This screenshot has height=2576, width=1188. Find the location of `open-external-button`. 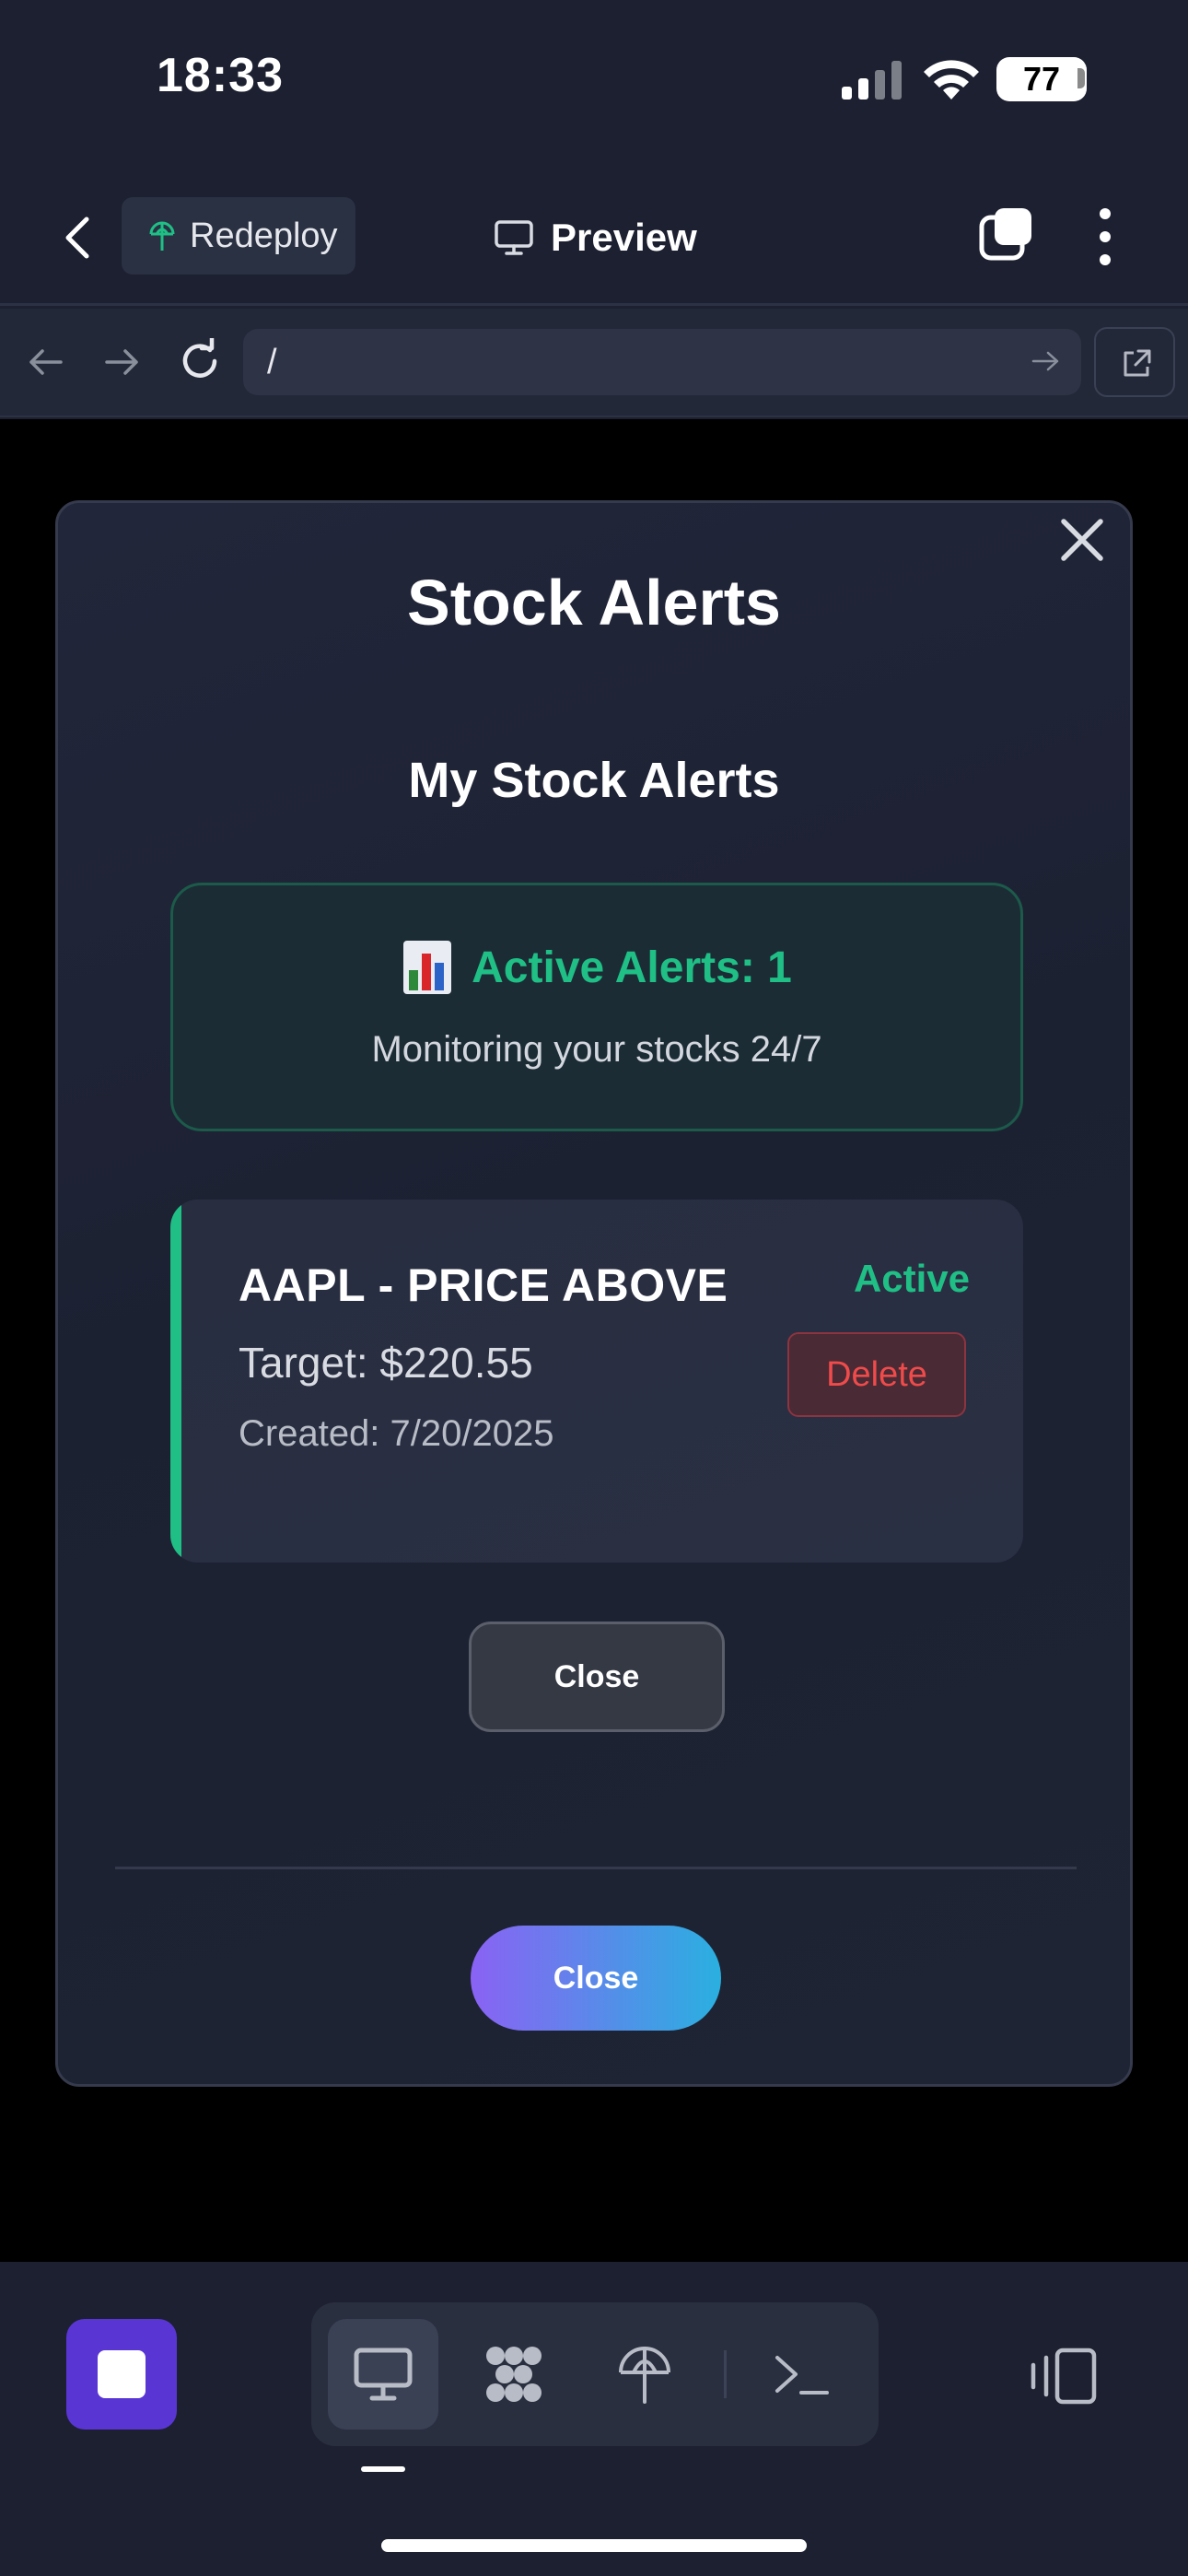

open-external-button is located at coordinates (1134, 362).